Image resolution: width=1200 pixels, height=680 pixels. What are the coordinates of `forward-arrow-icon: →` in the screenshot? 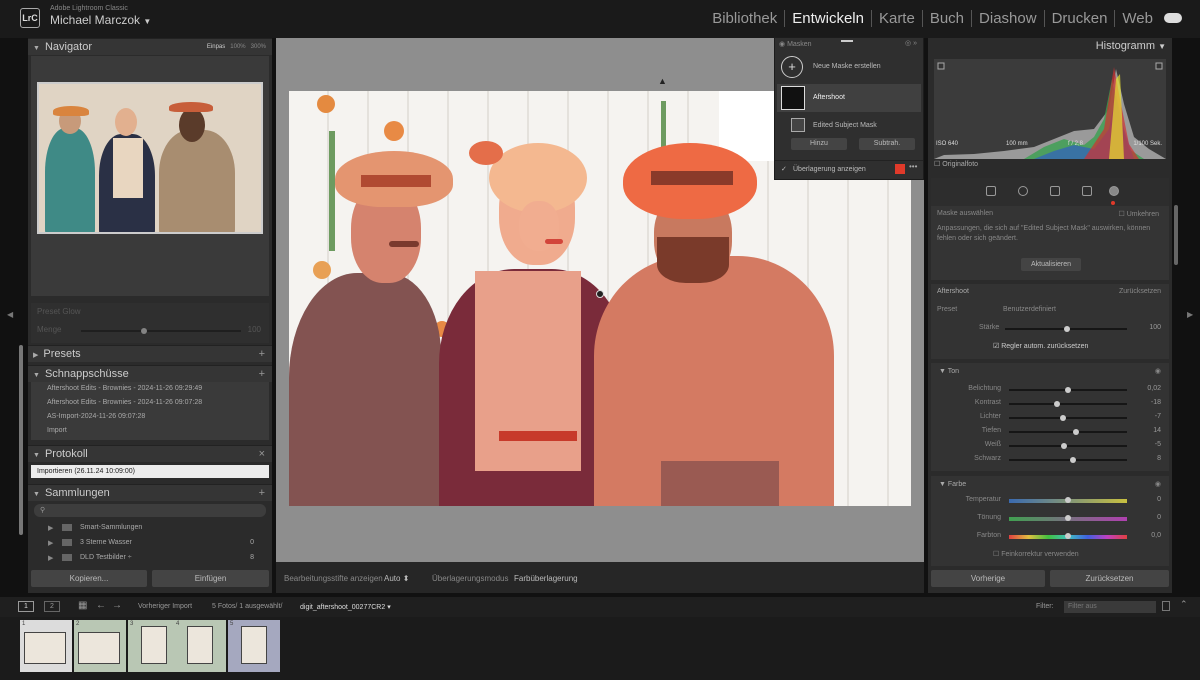 It's located at (117, 605).